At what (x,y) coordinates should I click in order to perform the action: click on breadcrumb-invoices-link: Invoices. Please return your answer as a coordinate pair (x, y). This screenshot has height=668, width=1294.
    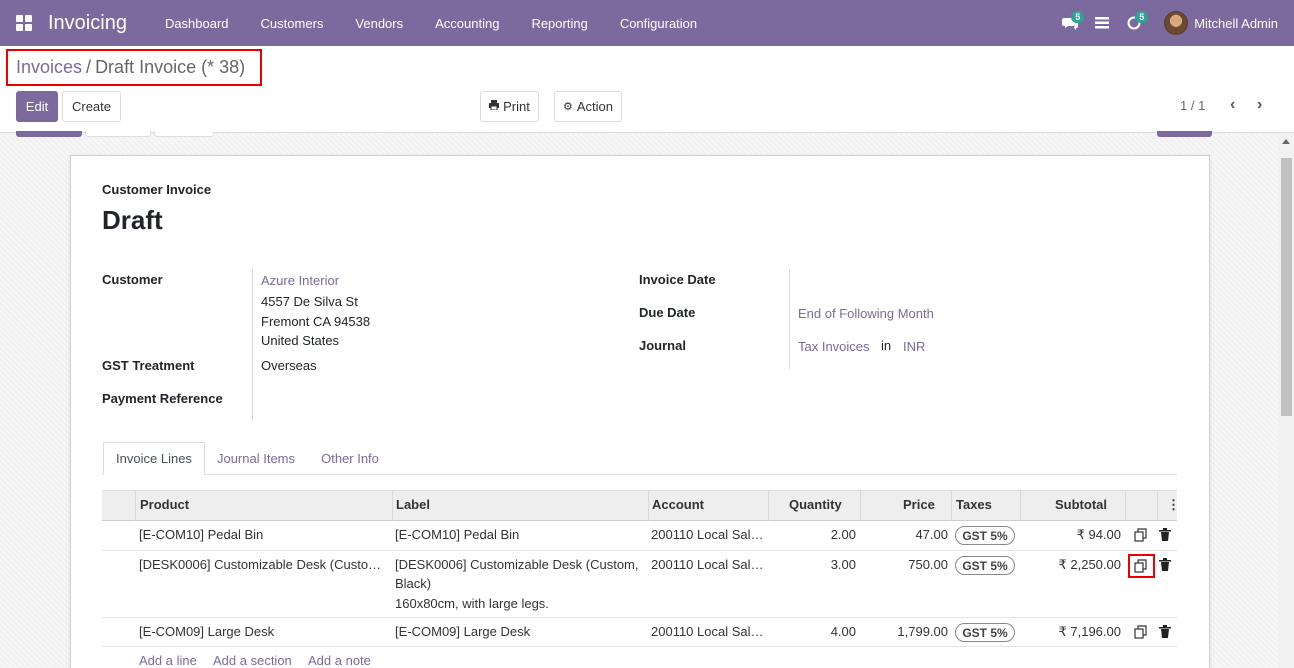
    Looking at the image, I should click on (49, 67).